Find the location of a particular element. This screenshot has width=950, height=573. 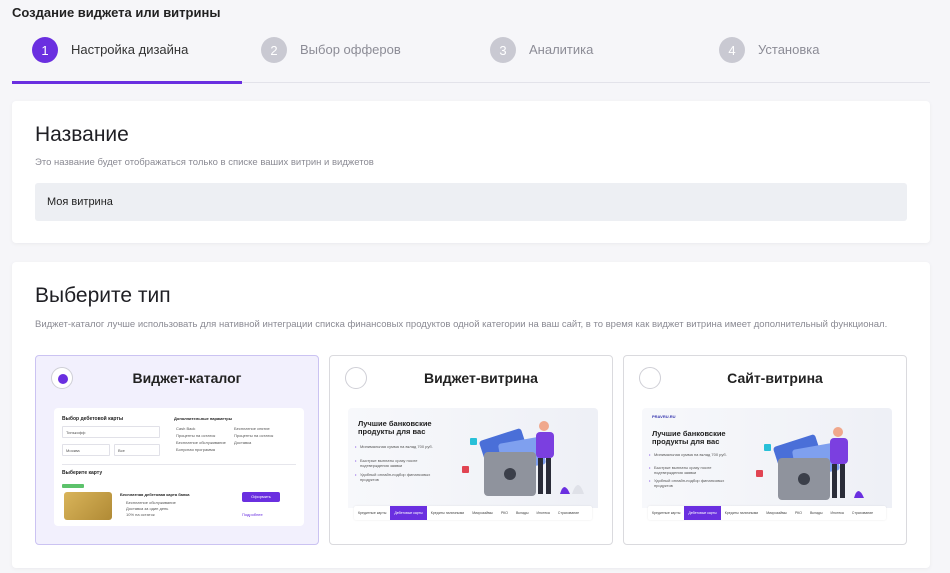

option-title: Сайт-витрина is located at coordinates (775, 378).